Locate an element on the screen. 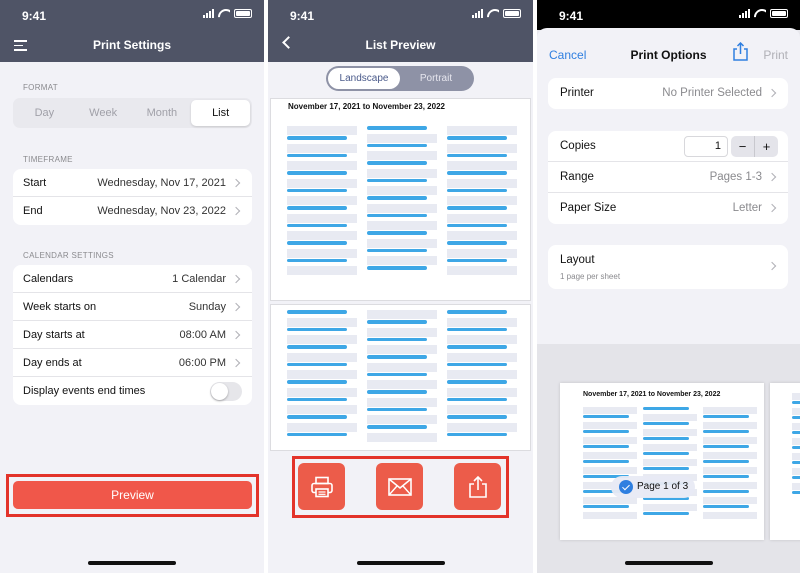 This screenshot has width=800, height=573. format-day-option: Day is located at coordinates (44, 113).